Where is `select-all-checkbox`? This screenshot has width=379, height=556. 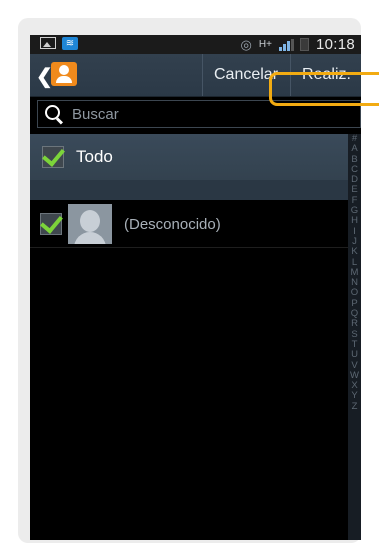
select-all-checkbox is located at coordinates (53, 157).